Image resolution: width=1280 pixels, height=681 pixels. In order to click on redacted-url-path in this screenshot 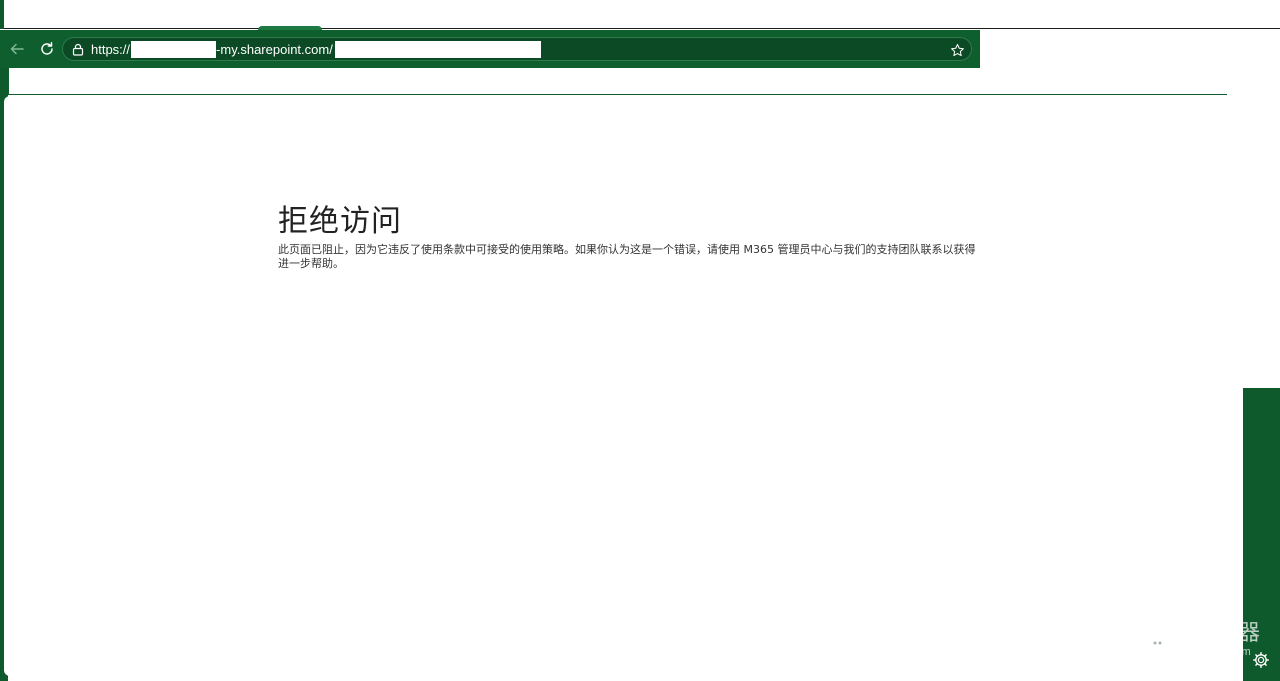, I will do `click(437, 49)`.